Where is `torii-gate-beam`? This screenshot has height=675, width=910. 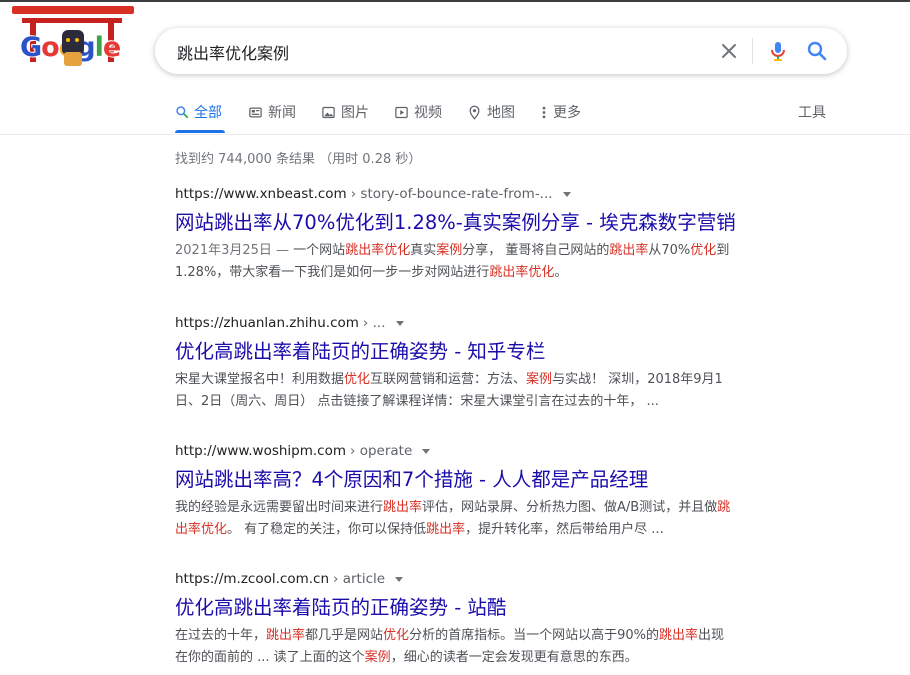
torii-gate-beam is located at coordinates (72, 20).